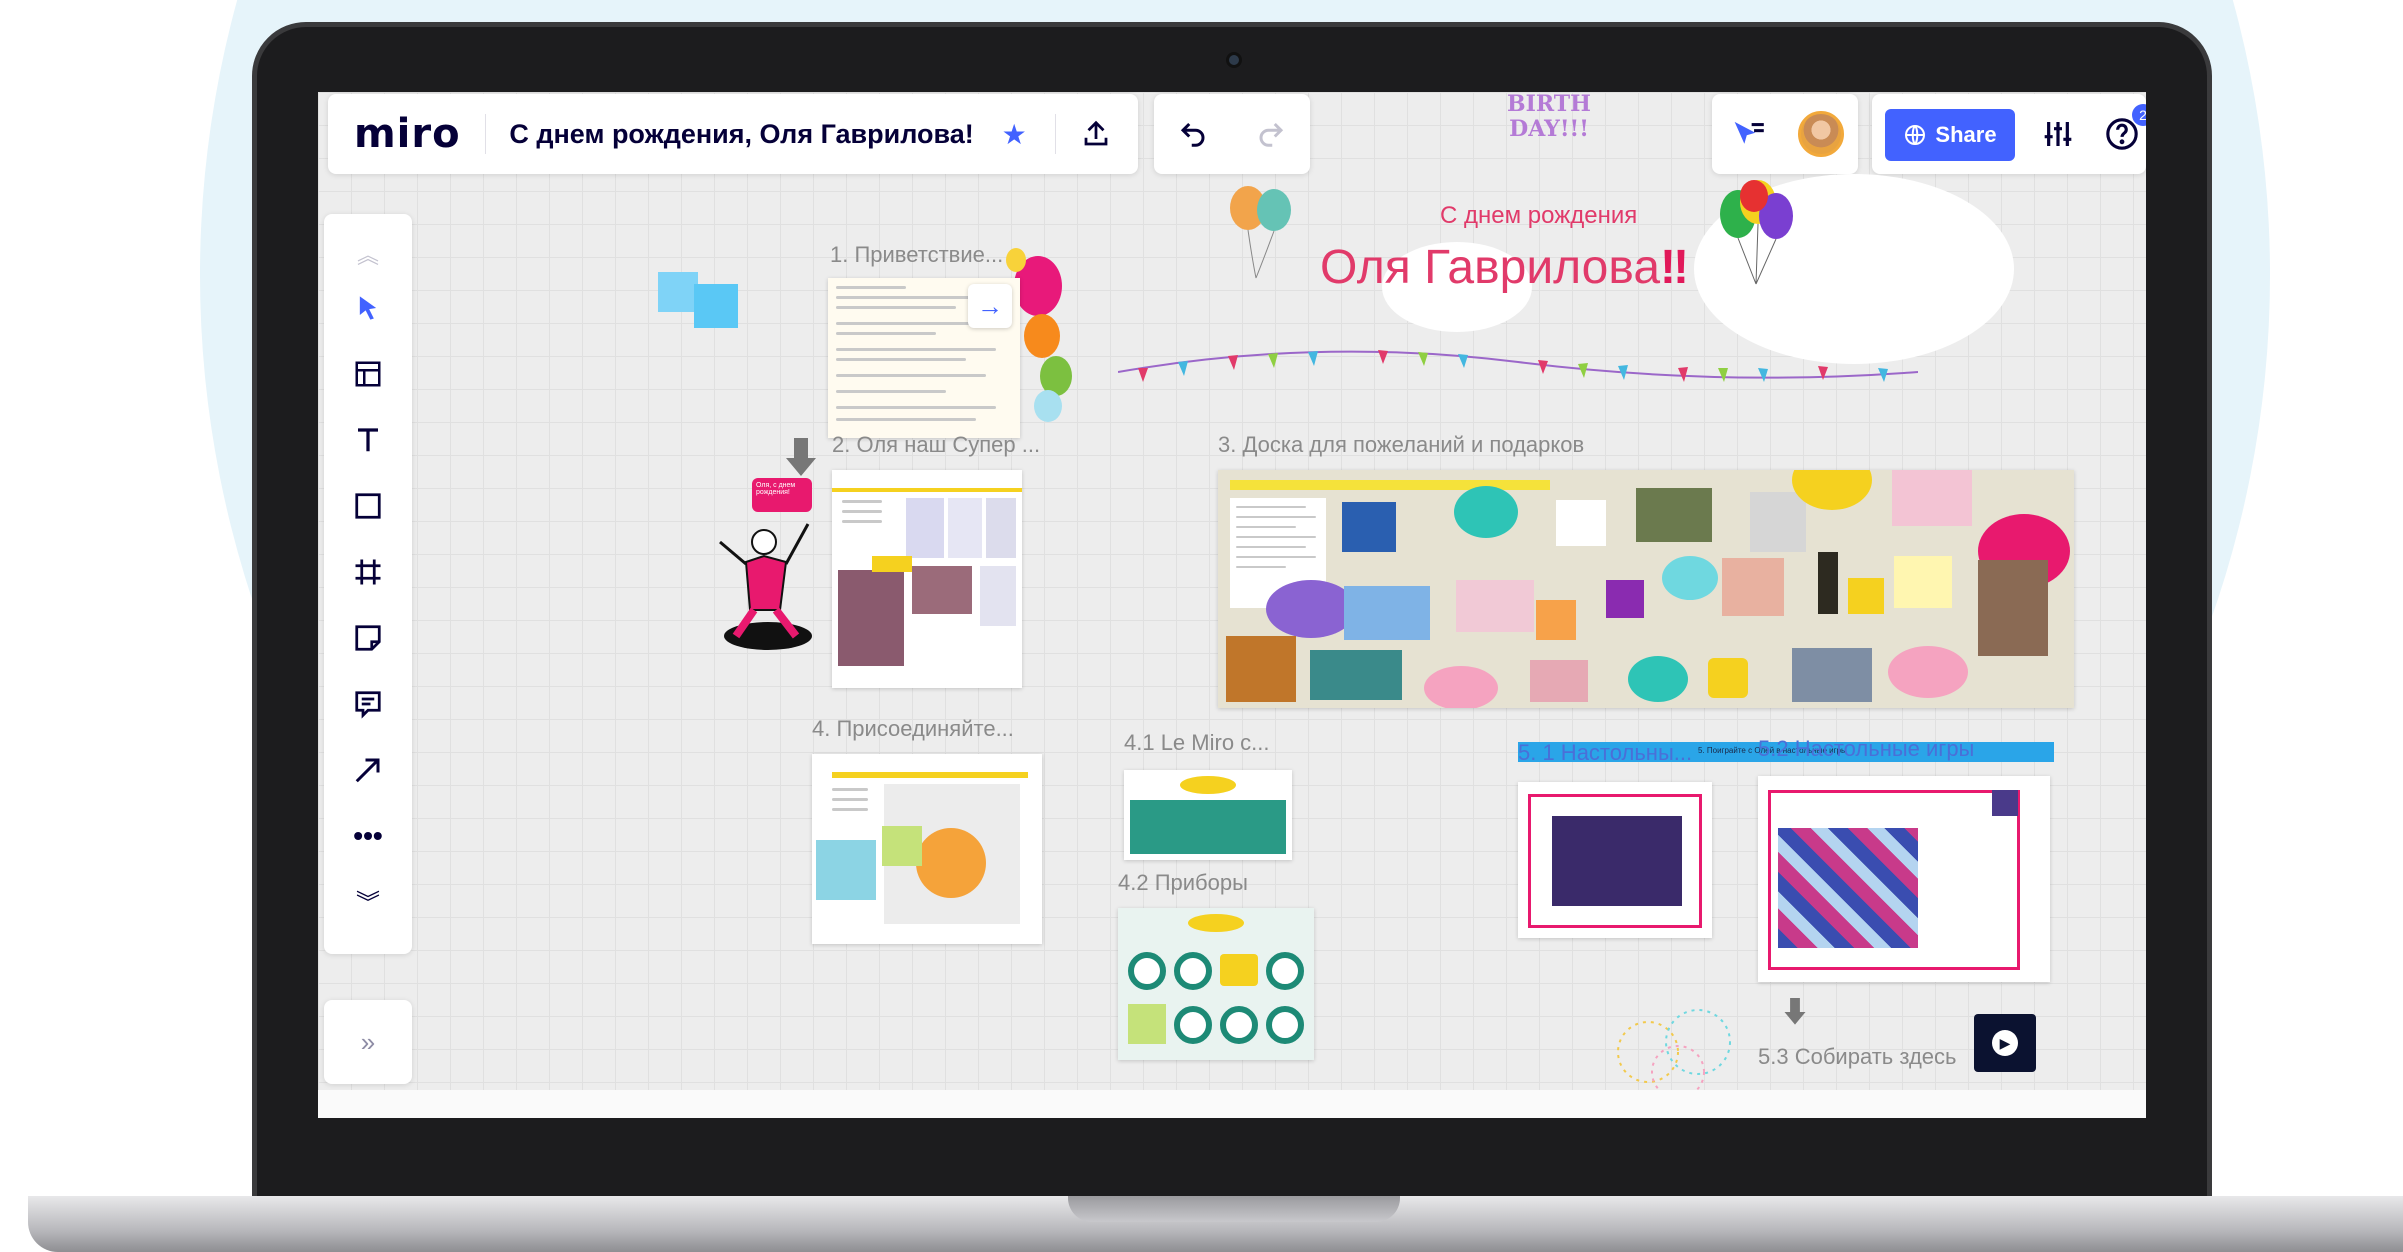 The height and width of the screenshot is (1252, 2403). What do you see at coordinates (1778, 522) in the screenshot?
I see `photo-dog` at bounding box center [1778, 522].